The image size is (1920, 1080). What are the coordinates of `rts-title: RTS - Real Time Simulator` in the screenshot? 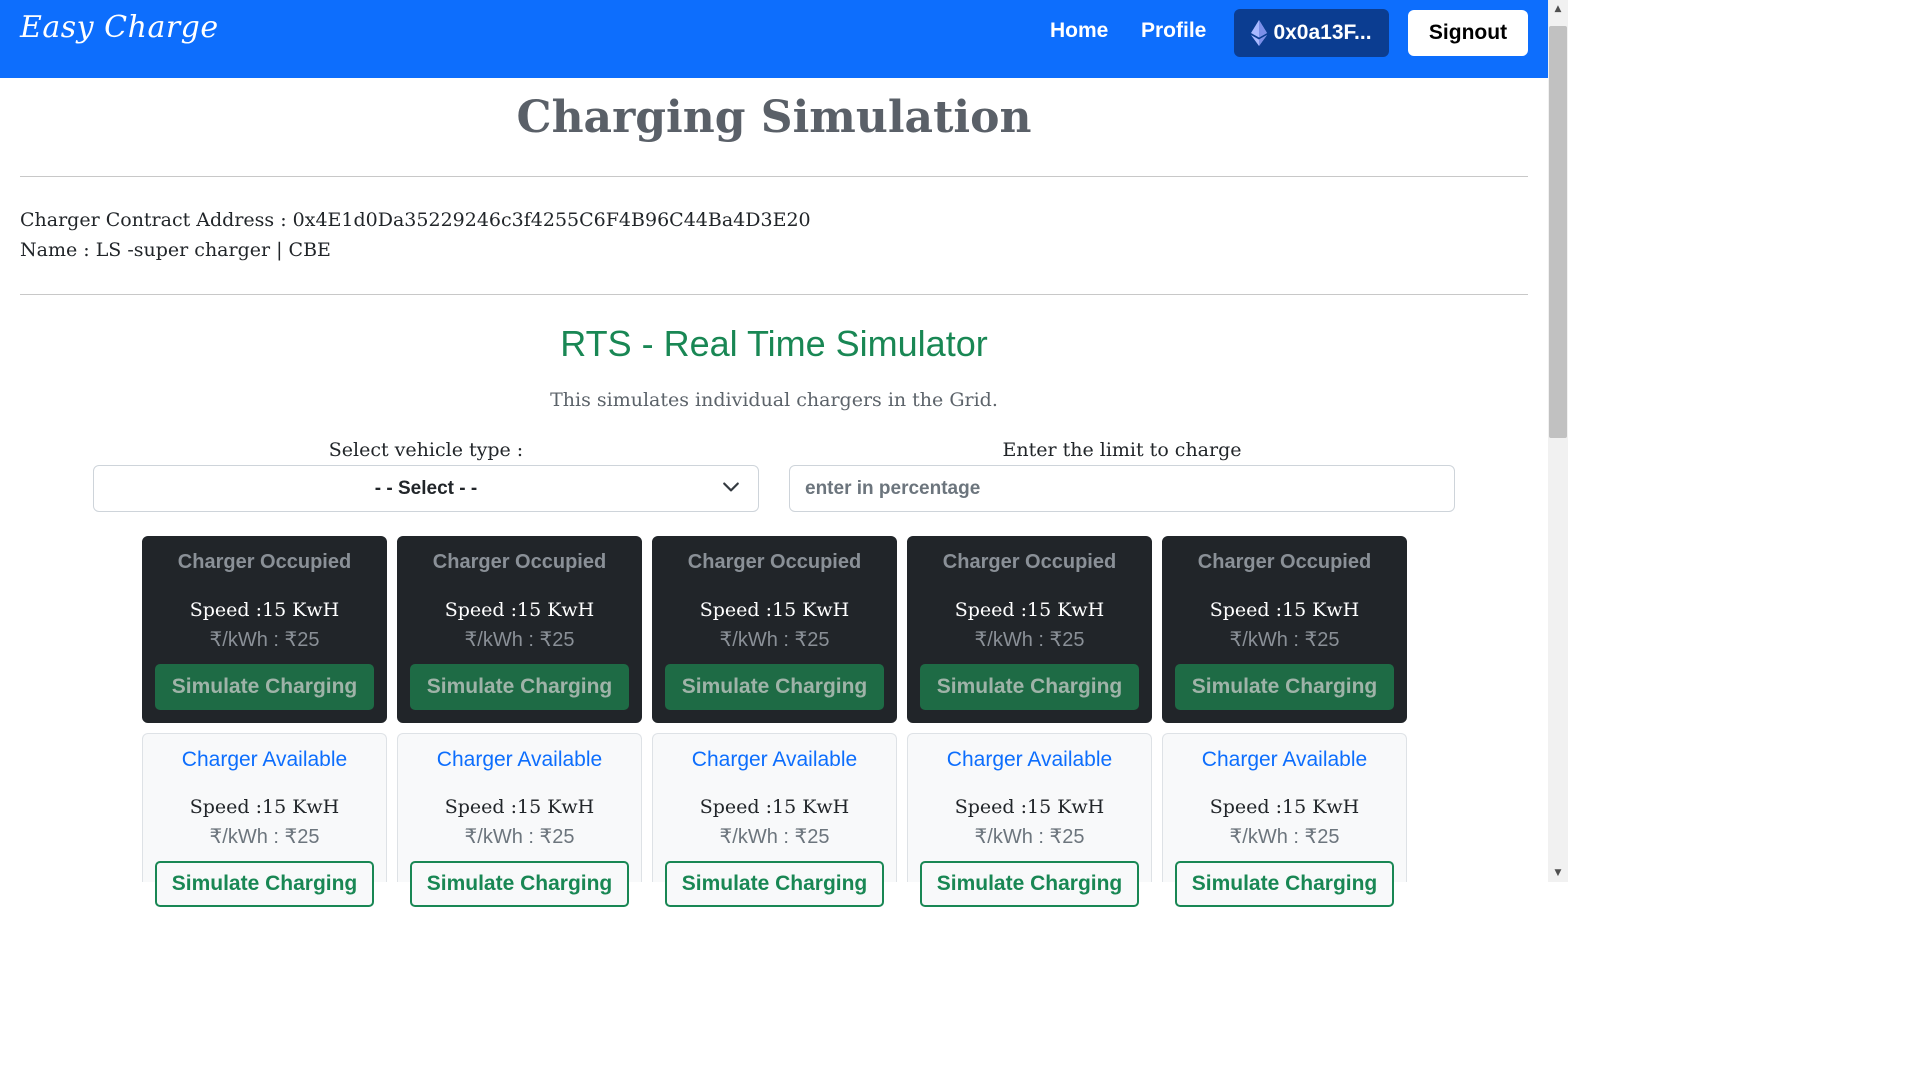 It's located at (774, 343).